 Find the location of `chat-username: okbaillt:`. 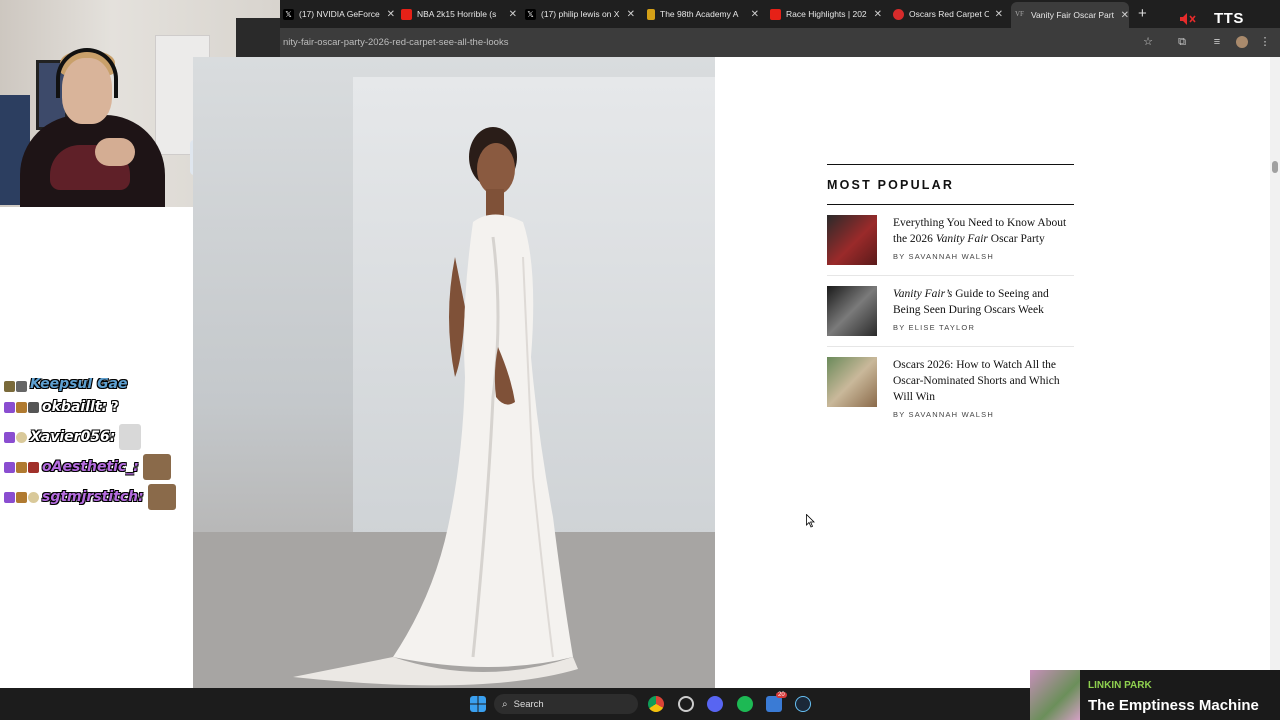

chat-username: okbaillt: is located at coordinates (75, 407).